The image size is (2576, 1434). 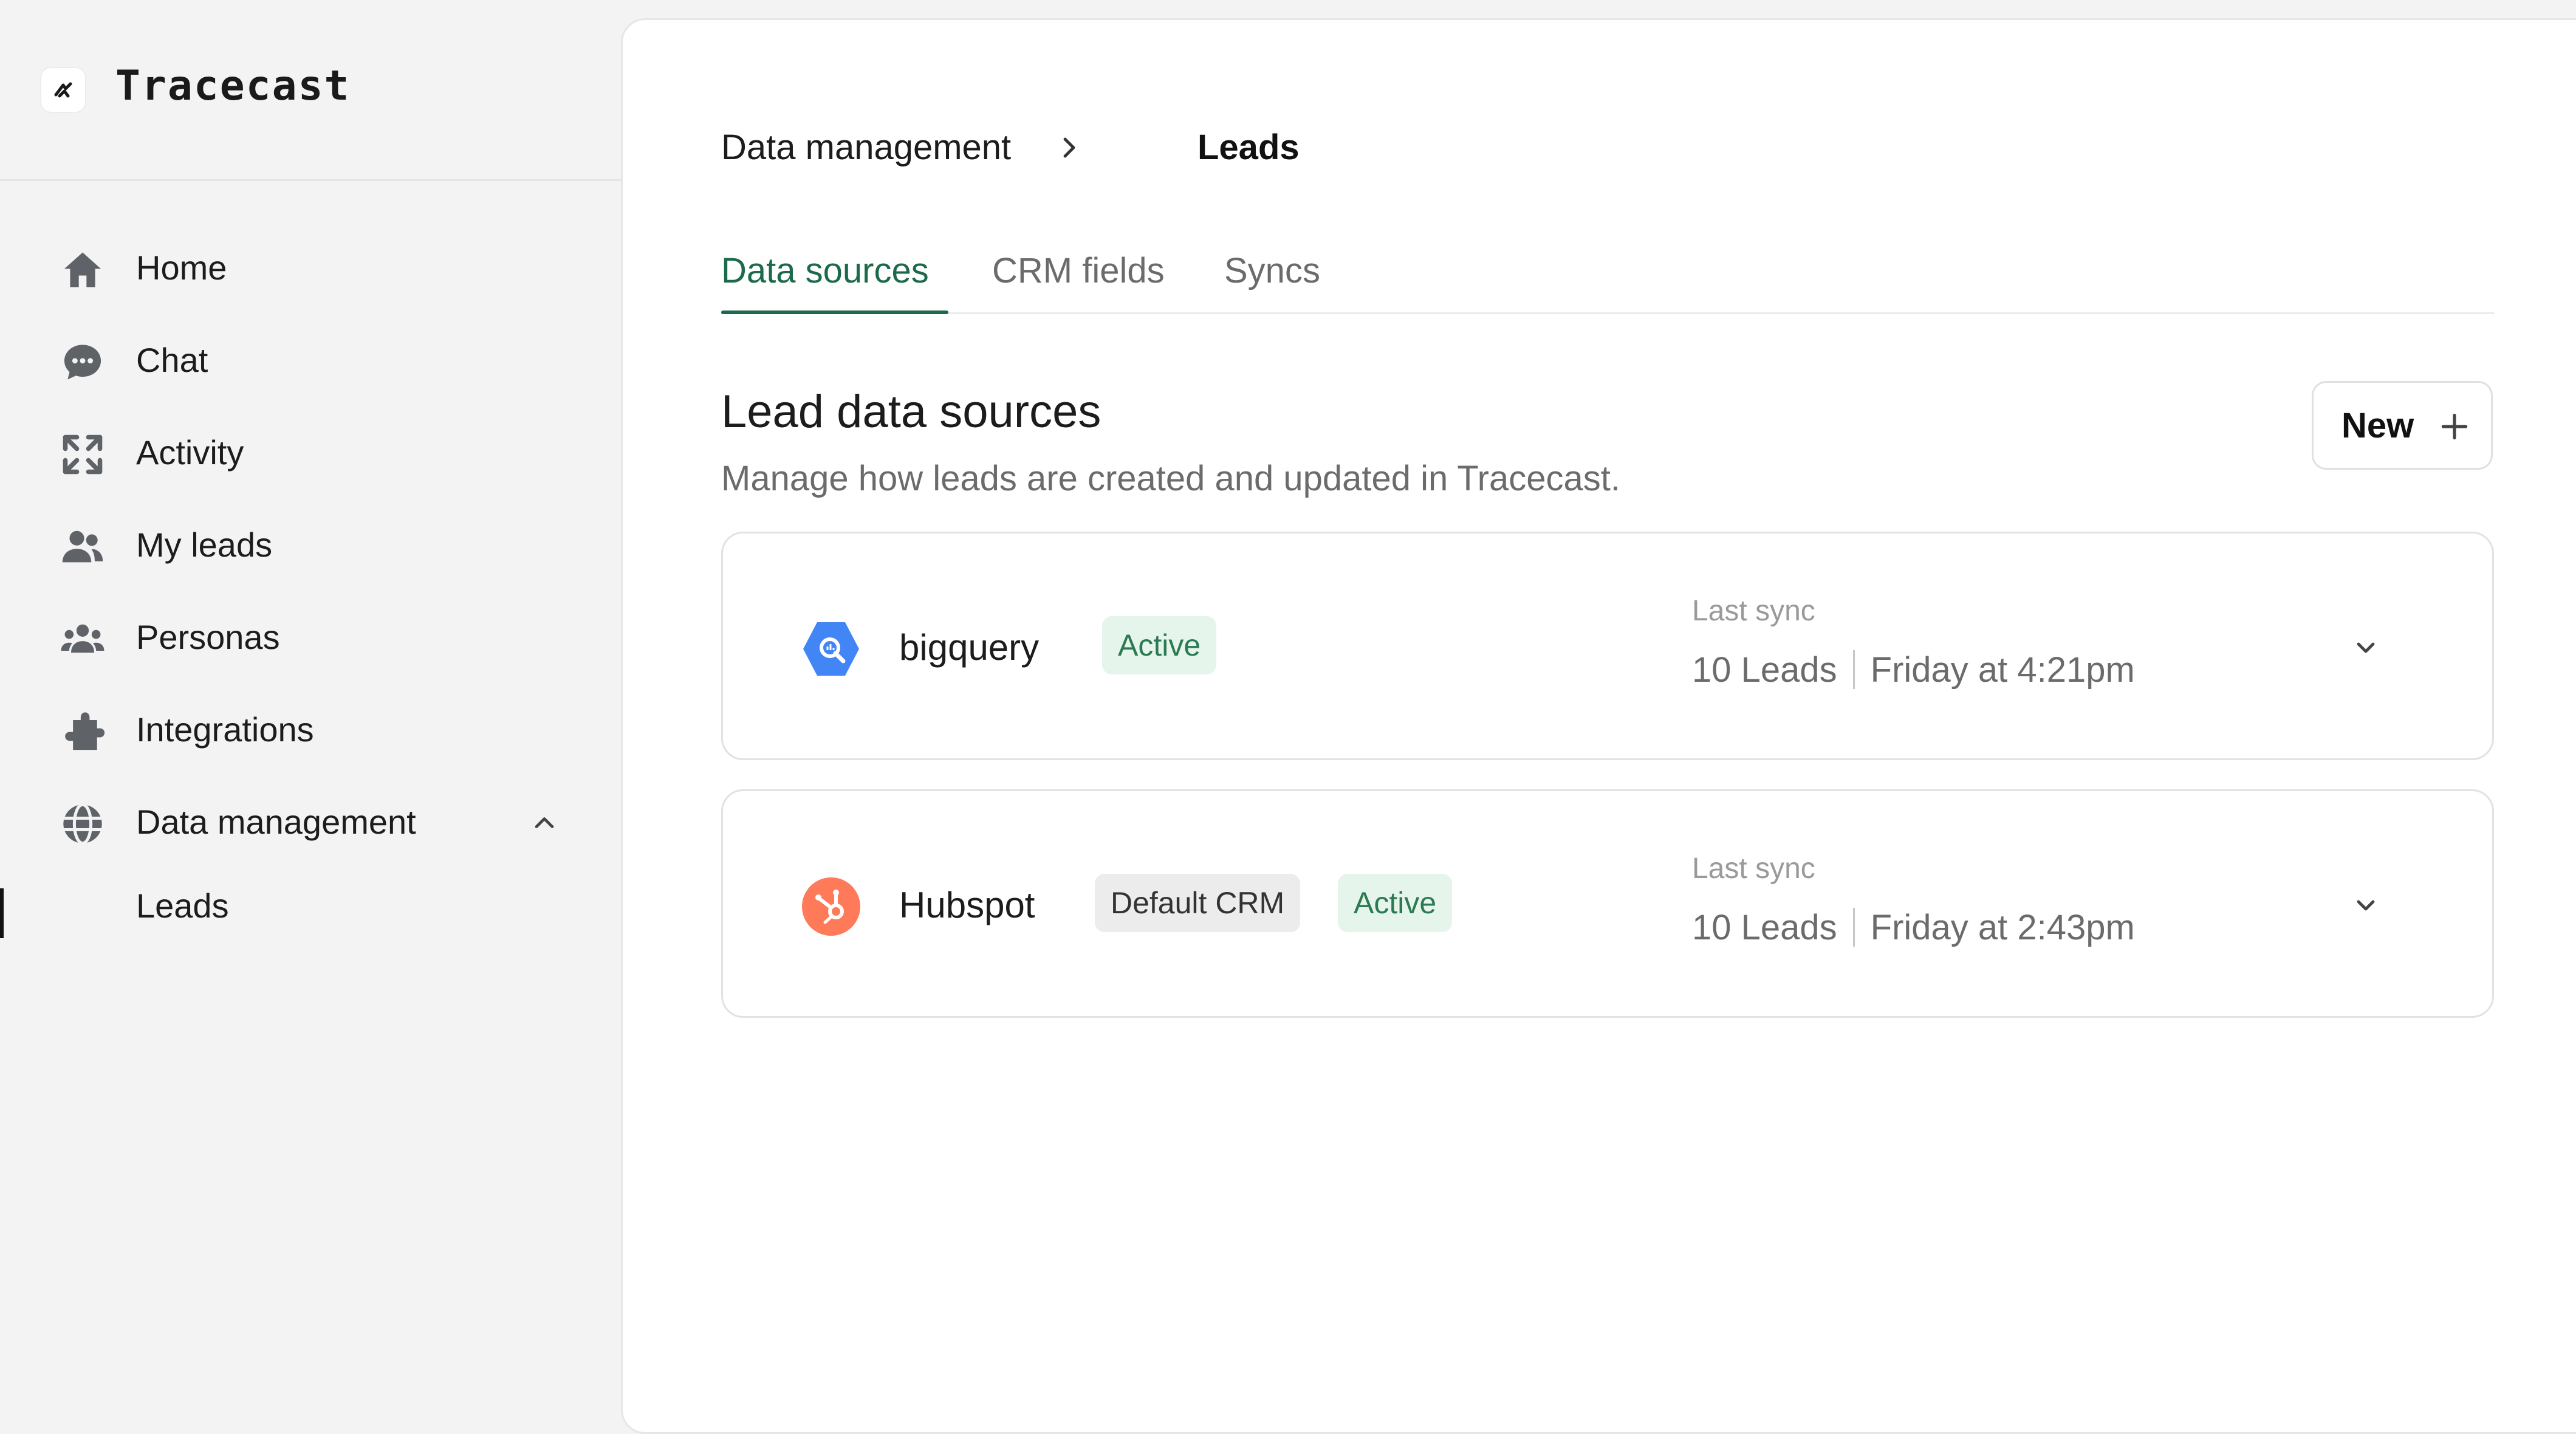 I want to click on tab-syncs: Syncs, so click(x=1272, y=271).